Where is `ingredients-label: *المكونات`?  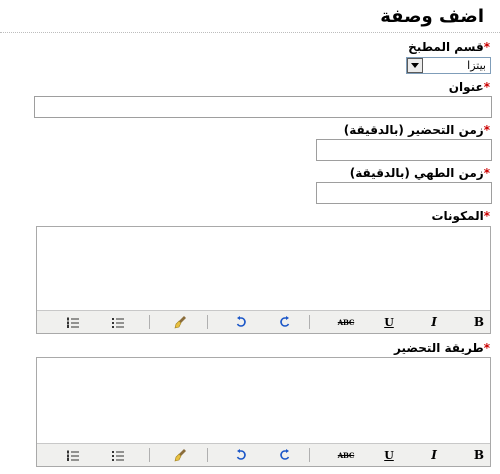
ingredients-label: *المكونات is located at coordinates (460, 216).